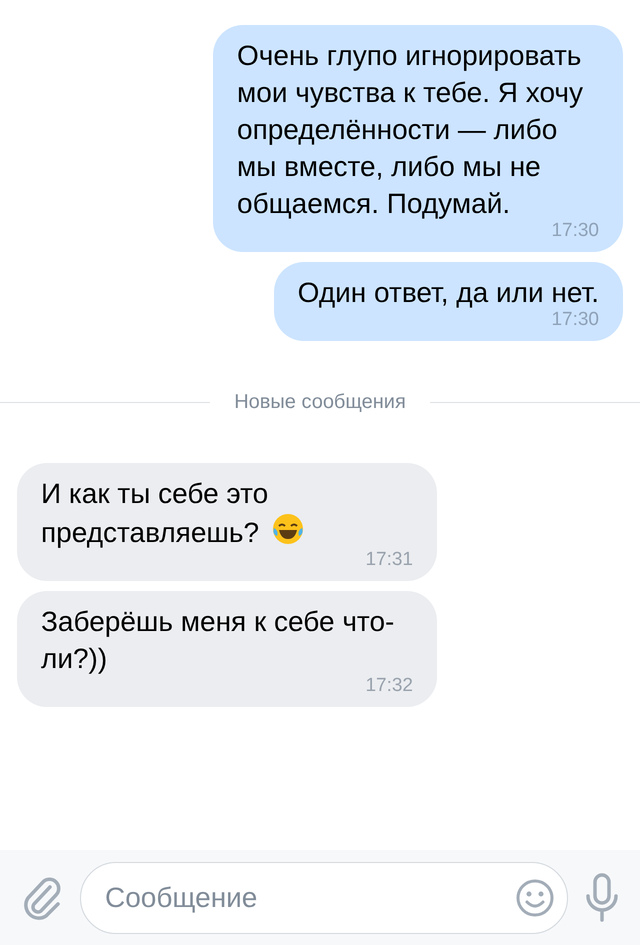 This screenshot has height=945, width=640. What do you see at coordinates (389, 686) in the screenshot?
I see `message-time: 17:32` at bounding box center [389, 686].